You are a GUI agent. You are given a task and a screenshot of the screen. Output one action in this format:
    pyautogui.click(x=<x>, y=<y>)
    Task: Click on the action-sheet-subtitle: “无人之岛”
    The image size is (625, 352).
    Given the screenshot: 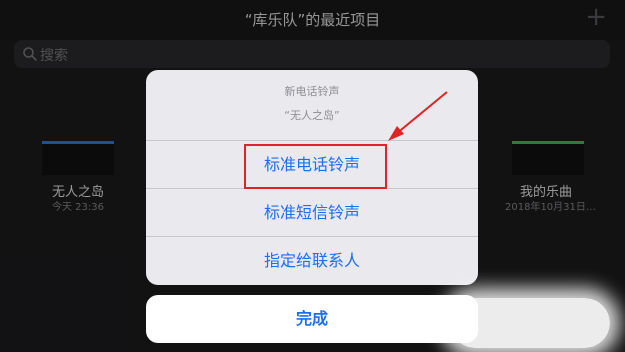 What is the action you would take?
    pyautogui.click(x=312, y=115)
    